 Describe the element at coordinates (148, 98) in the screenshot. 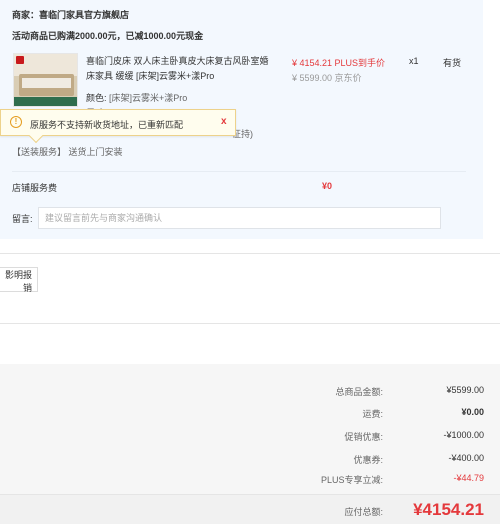

I see `color-value: [床架]云雾米+漾Pro` at that location.